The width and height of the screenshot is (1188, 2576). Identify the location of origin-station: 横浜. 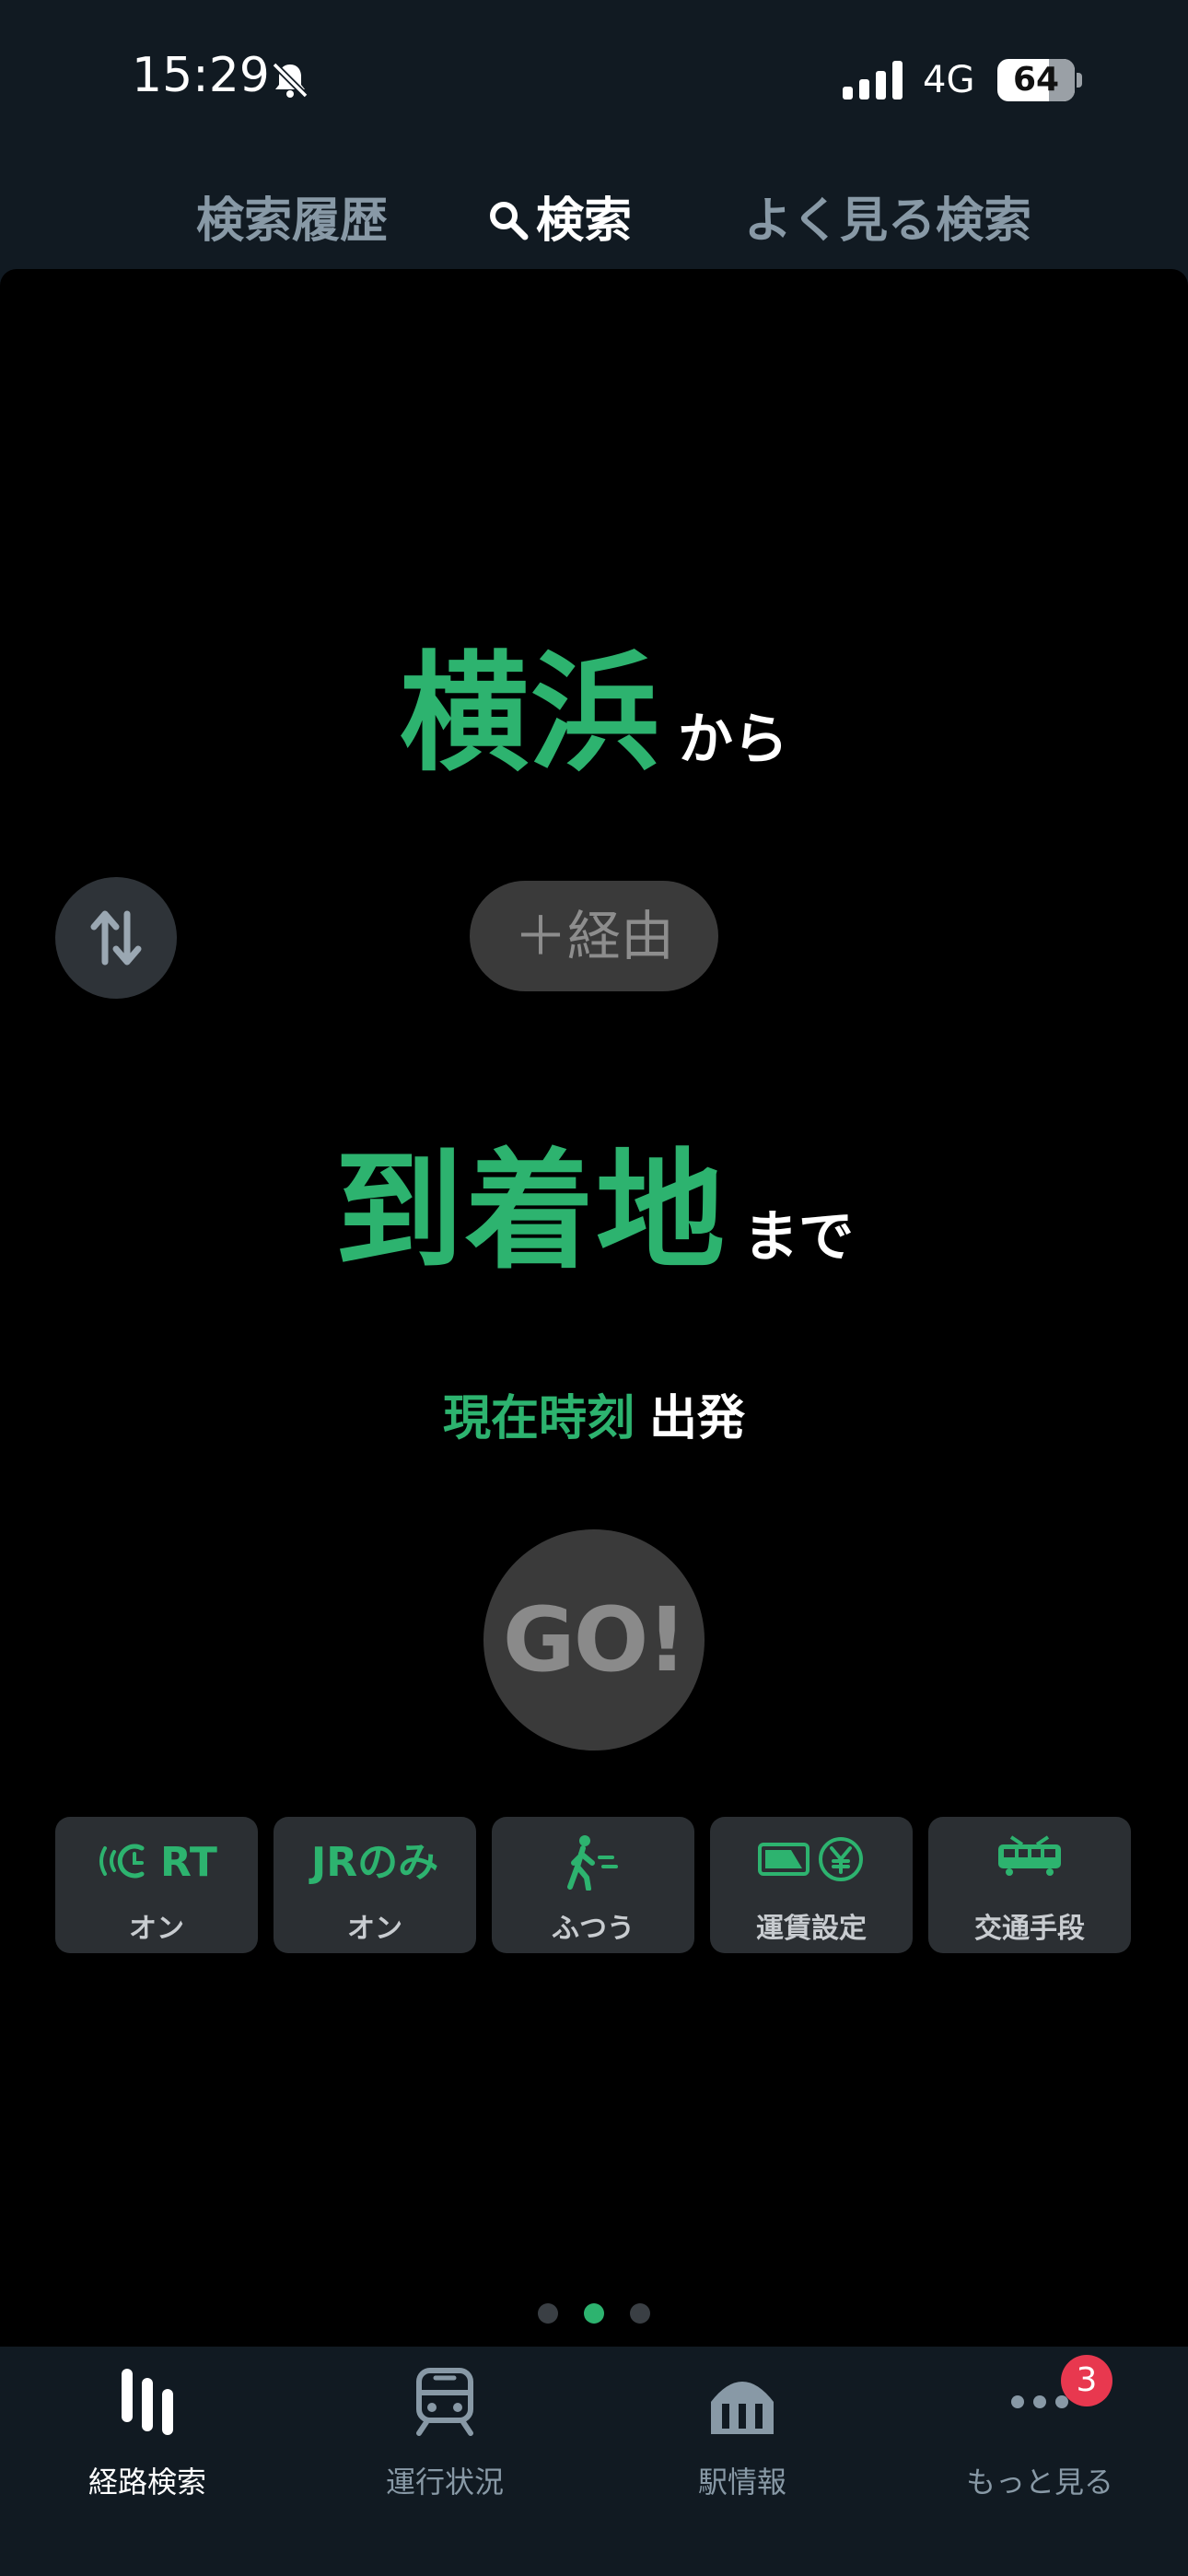
(530, 714).